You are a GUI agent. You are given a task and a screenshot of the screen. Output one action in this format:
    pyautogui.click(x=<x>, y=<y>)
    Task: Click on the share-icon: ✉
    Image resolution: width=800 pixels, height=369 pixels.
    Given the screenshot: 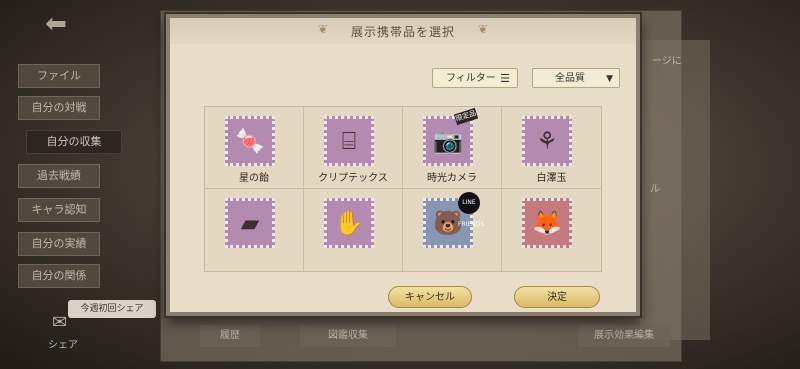 What is the action you would take?
    pyautogui.click(x=59, y=322)
    